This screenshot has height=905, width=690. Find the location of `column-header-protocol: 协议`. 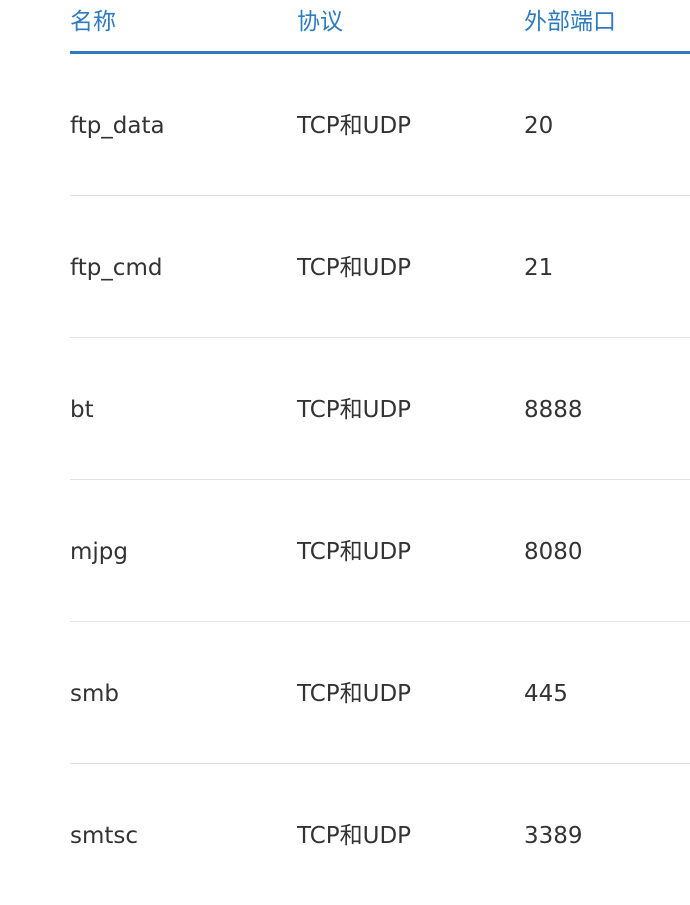

column-header-protocol: 协议 is located at coordinates (320, 22).